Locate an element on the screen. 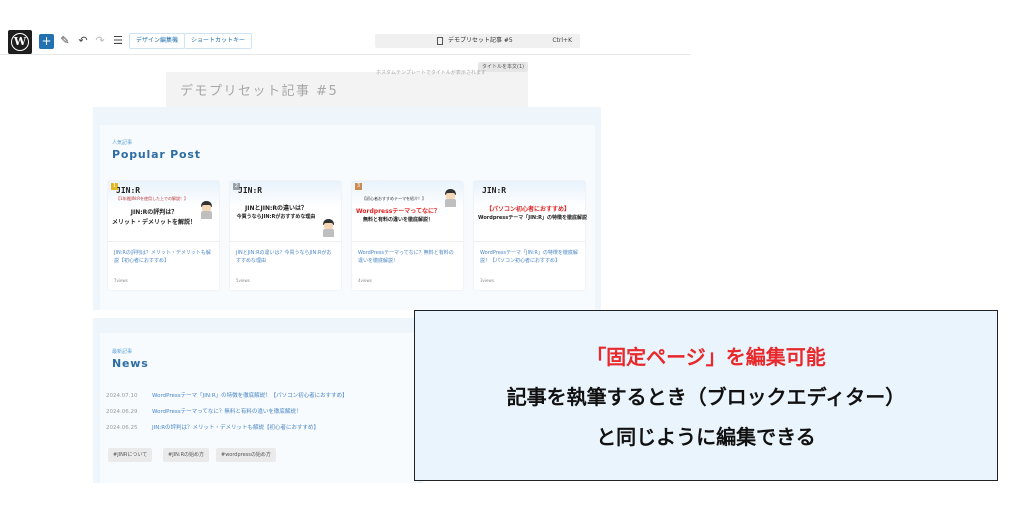  shortcut-kbd: Ctrl+K is located at coordinates (562, 40).